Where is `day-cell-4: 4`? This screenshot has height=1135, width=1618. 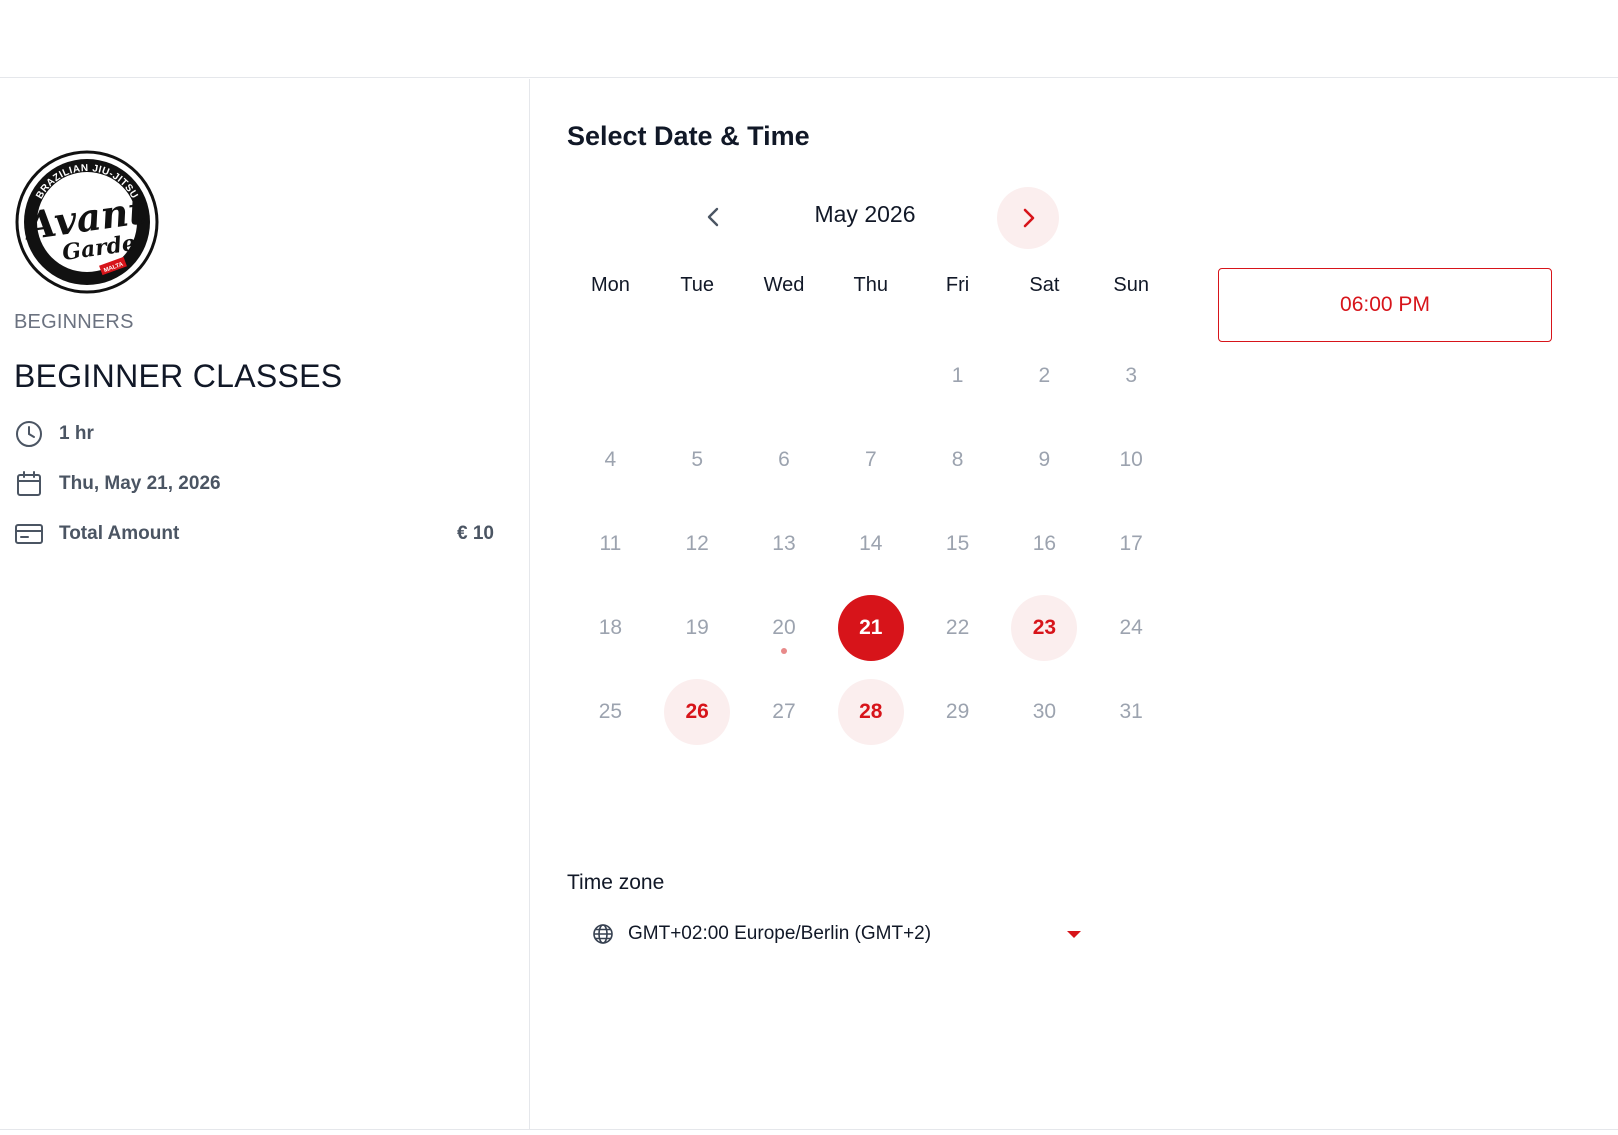
day-cell-4: 4 is located at coordinates (610, 460).